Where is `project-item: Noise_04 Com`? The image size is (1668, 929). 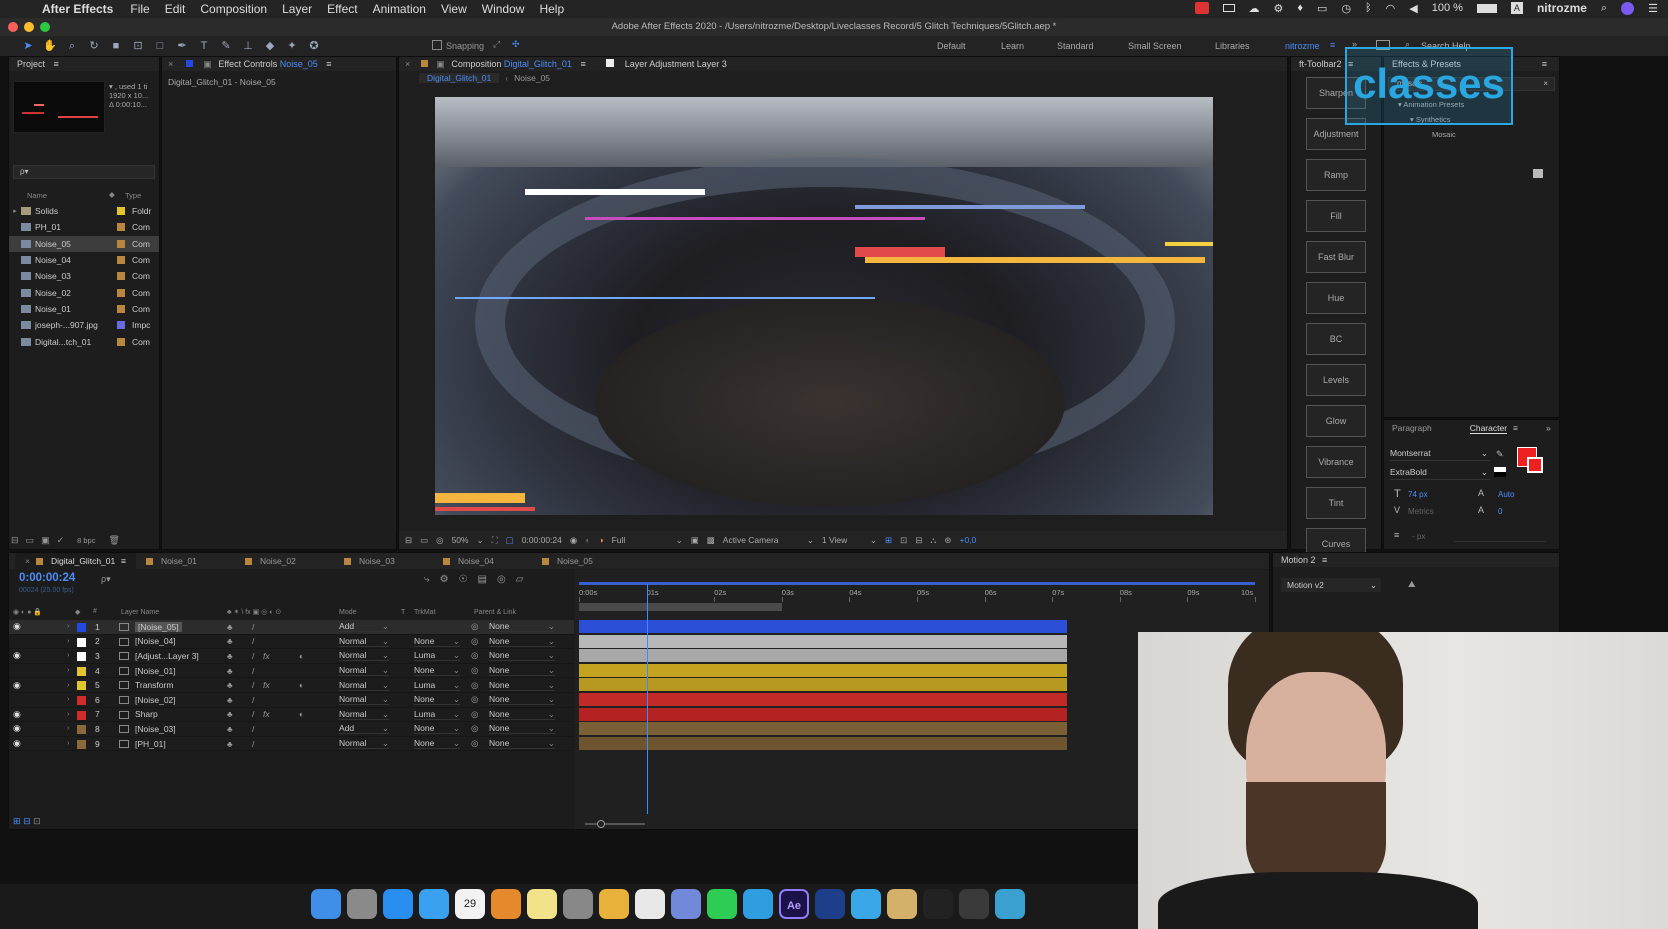
project-item: Noise_04 Com is located at coordinates (84, 260).